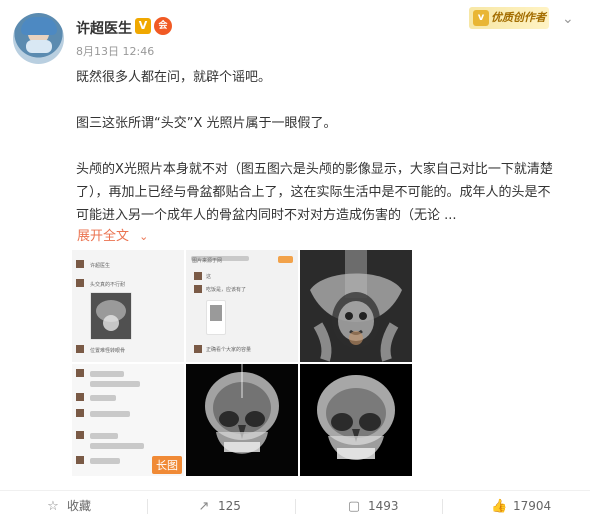 Image resolution: width=590 pixels, height=520 pixels. What do you see at coordinates (216, 313) in the screenshot?
I see `image-placeholder` at bounding box center [216, 313].